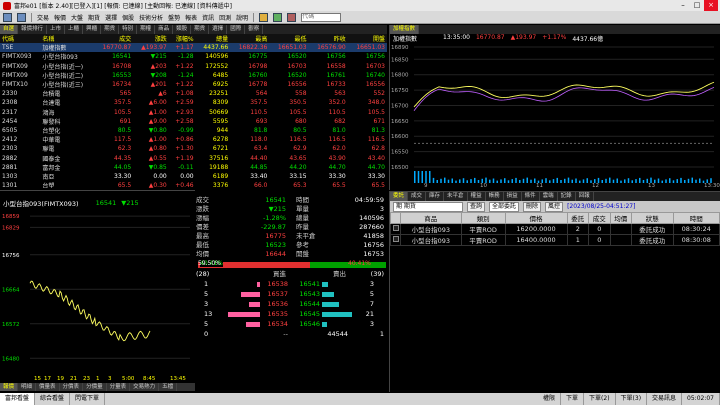  Describe the element at coordinates (218, 29) in the screenshot. I see `quote-tab: 選擇` at that location.